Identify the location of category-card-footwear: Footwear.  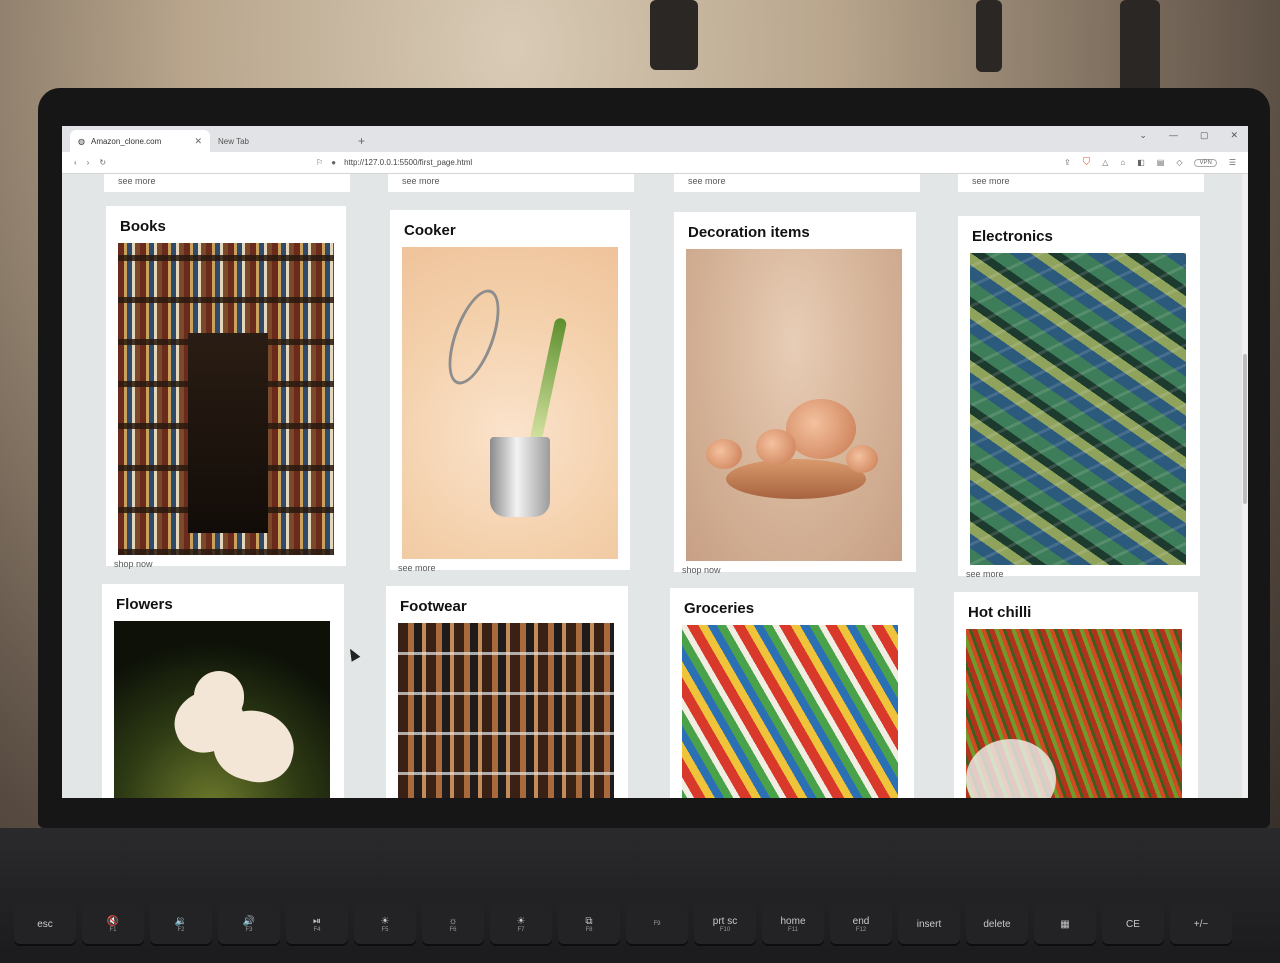
(507, 692).